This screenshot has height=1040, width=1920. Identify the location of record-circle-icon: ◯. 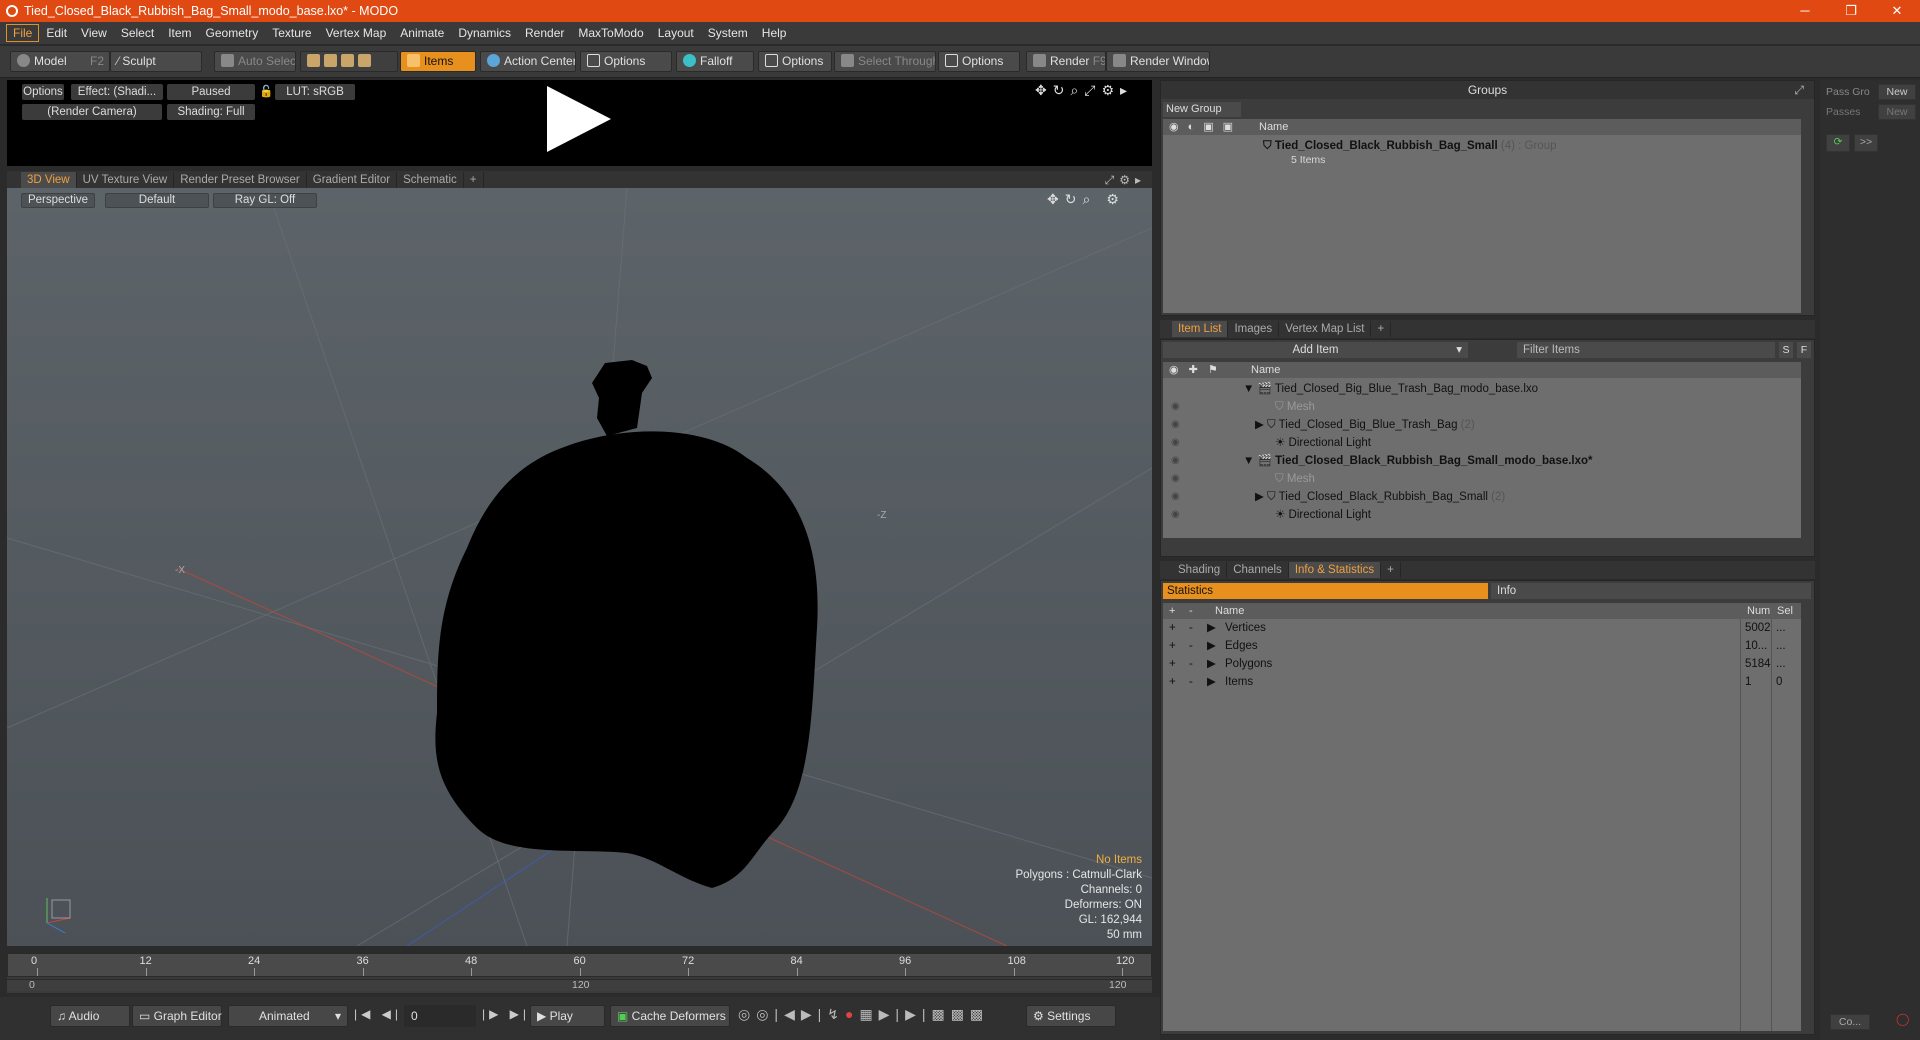
(1902, 1019).